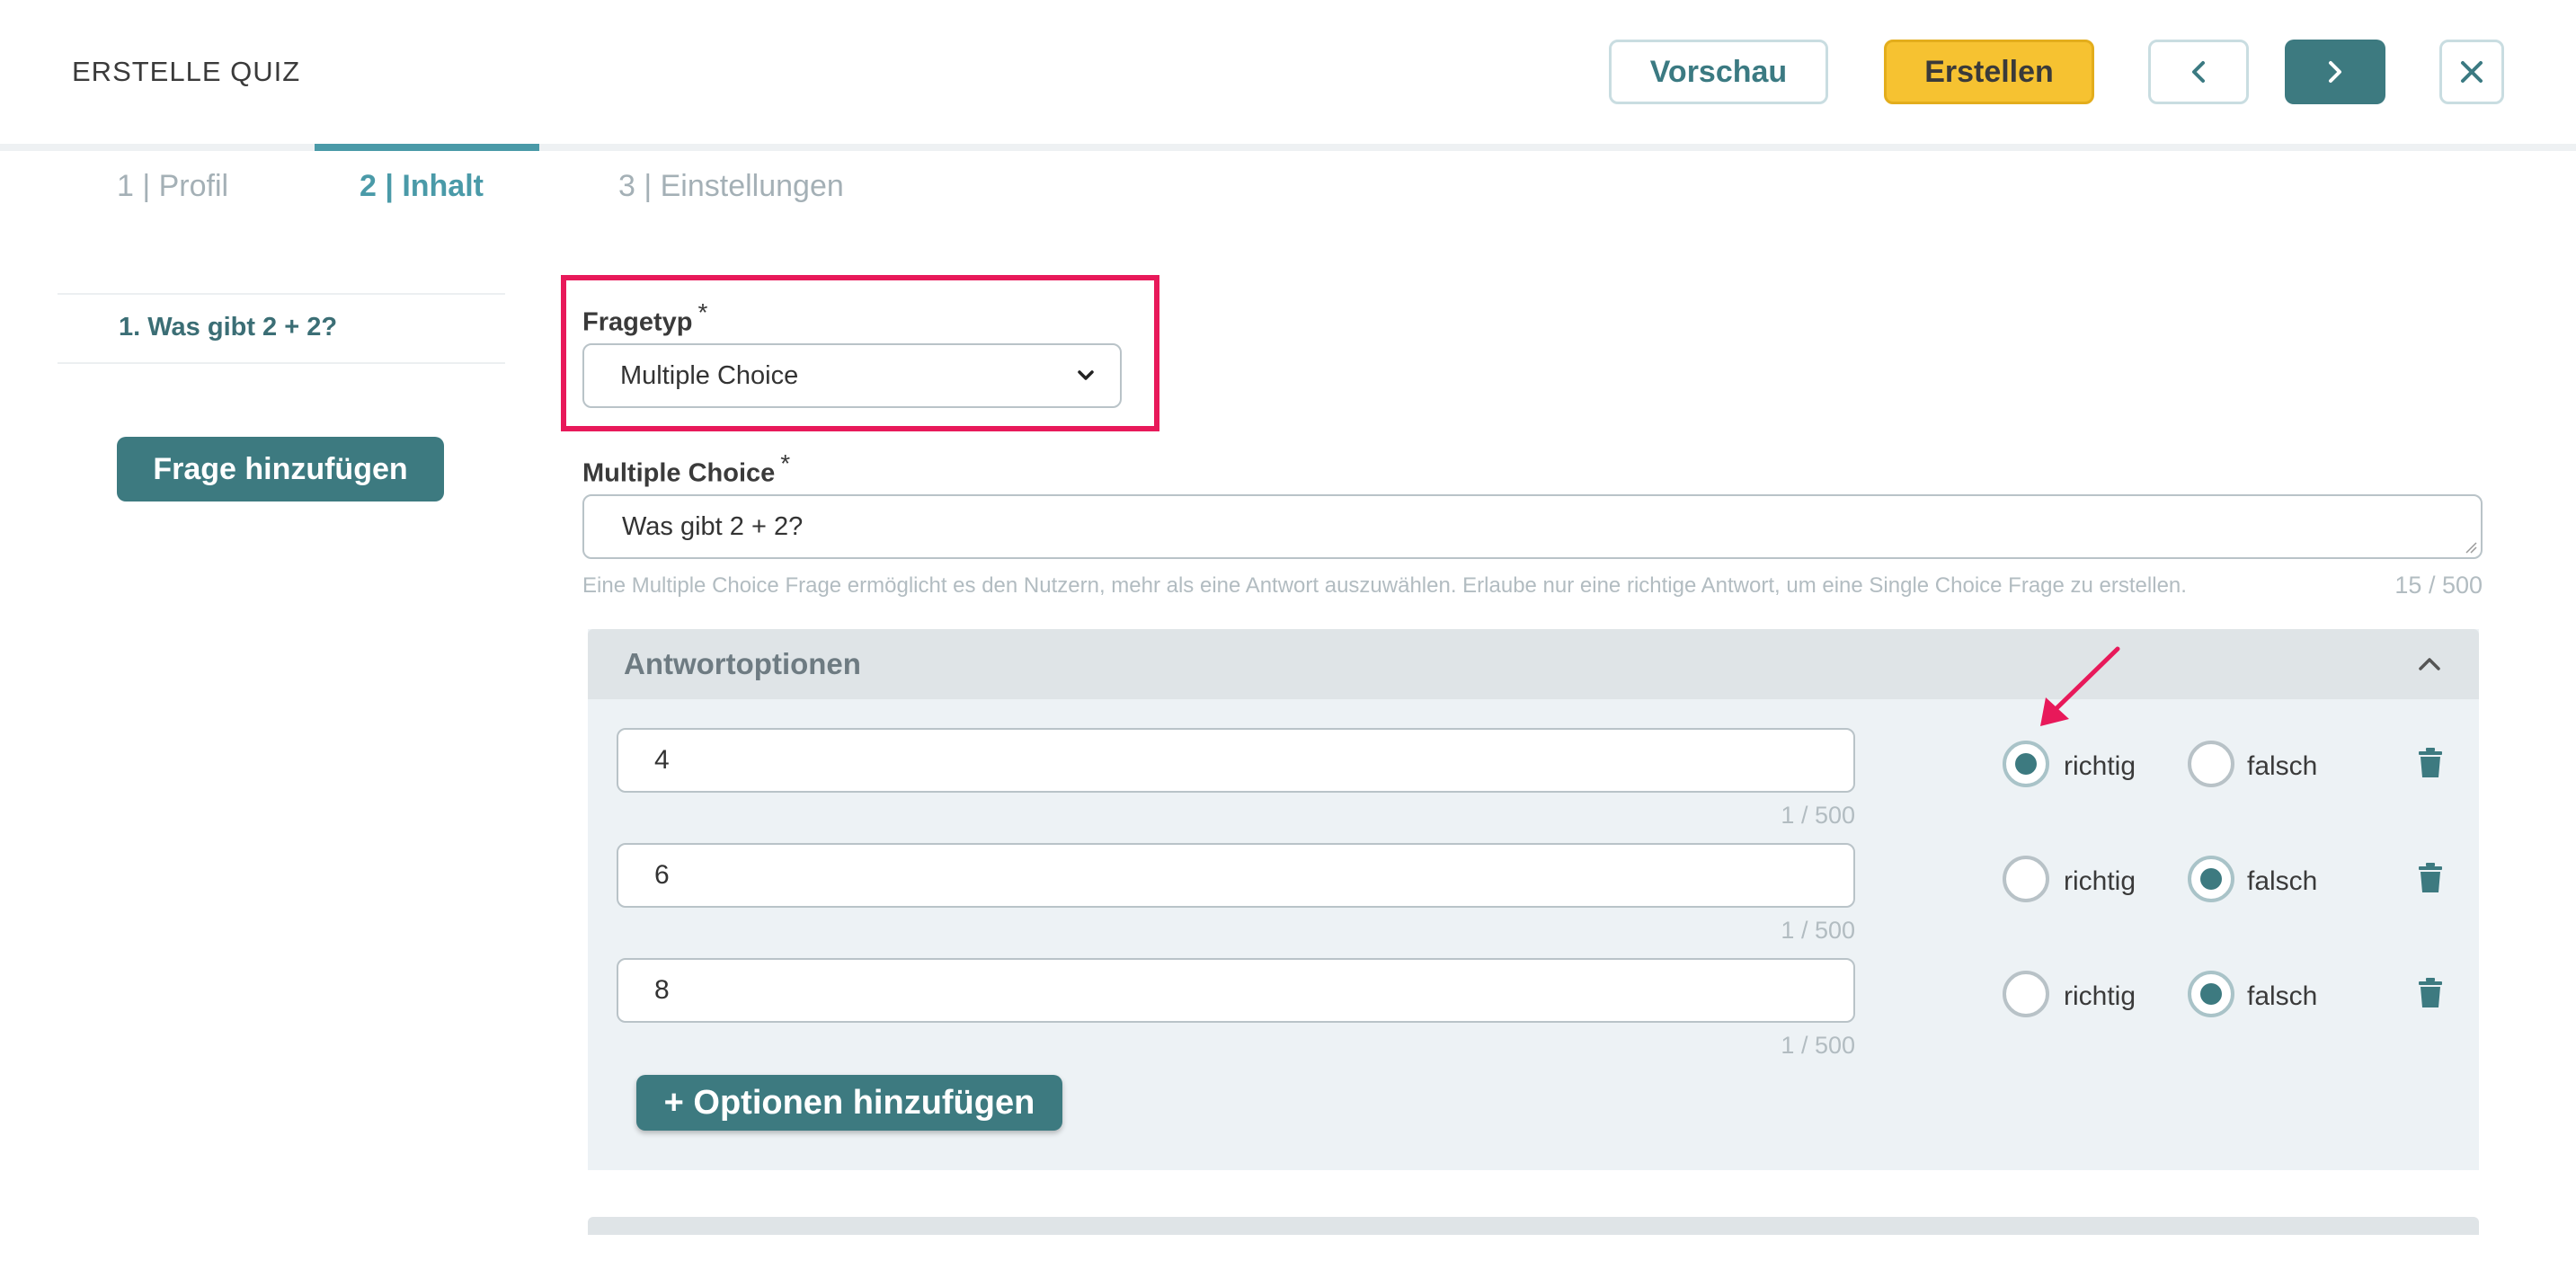  Describe the element at coordinates (1533, 664) in the screenshot. I see `answer-options-header: Antwortoptionen` at that location.